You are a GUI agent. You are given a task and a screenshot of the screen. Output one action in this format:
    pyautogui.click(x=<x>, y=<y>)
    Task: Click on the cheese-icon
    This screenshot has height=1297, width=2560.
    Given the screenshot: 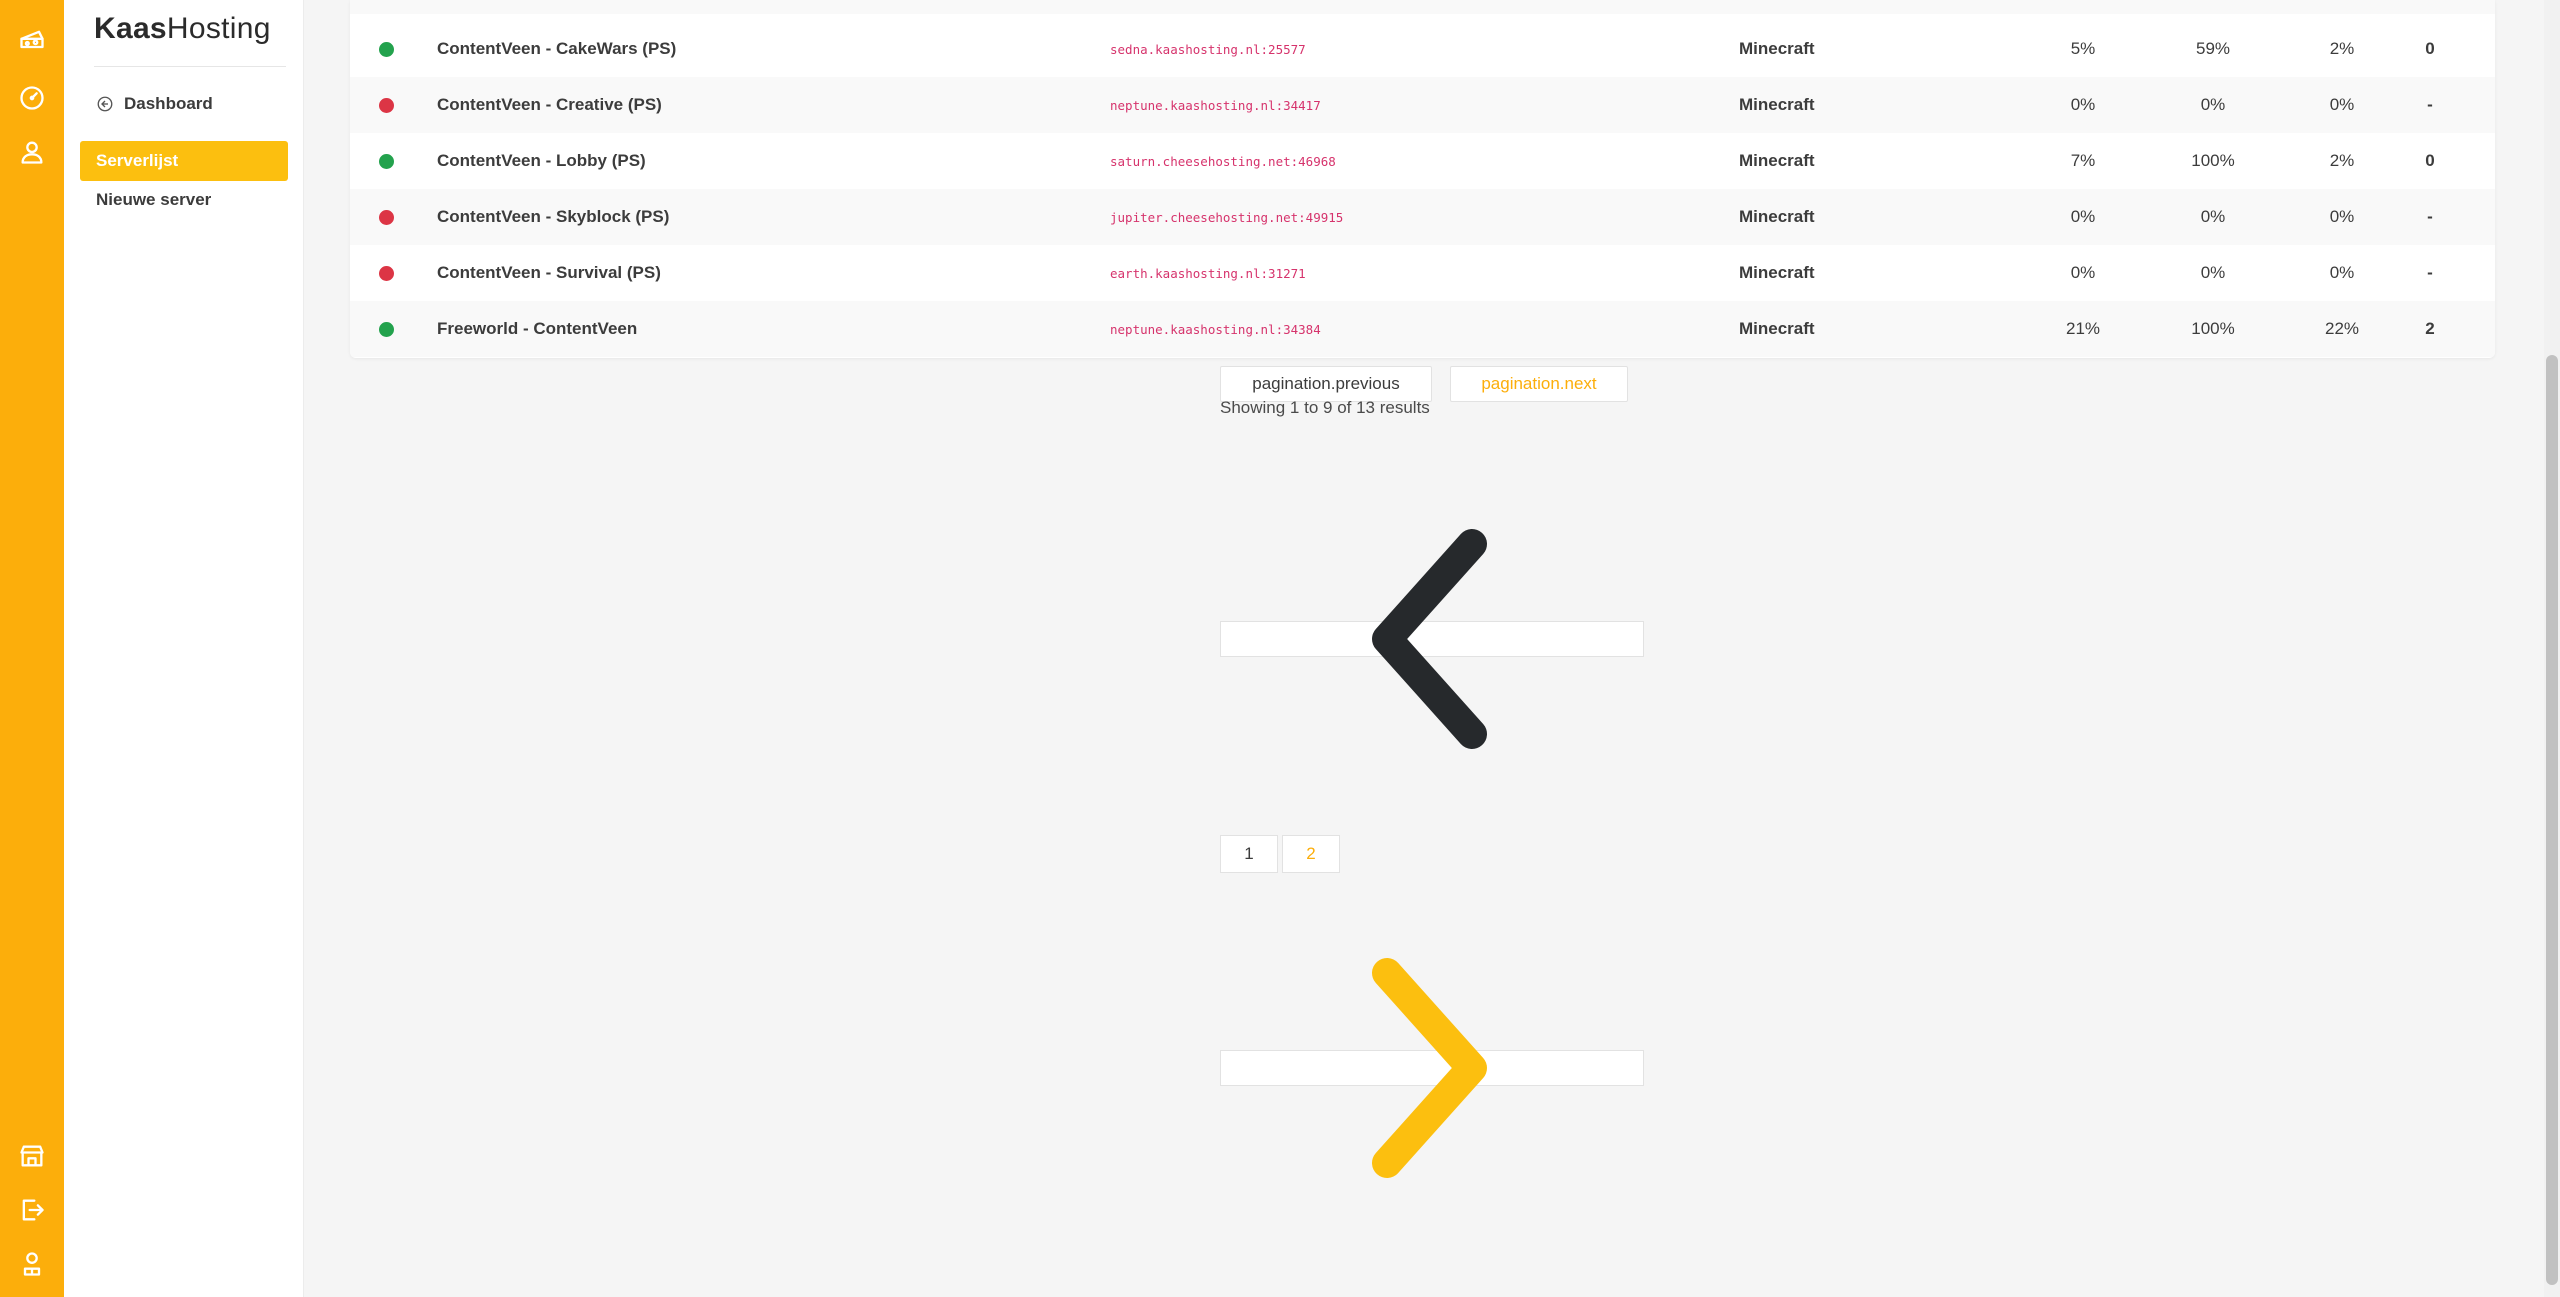 What is the action you would take?
    pyautogui.click(x=32, y=40)
    